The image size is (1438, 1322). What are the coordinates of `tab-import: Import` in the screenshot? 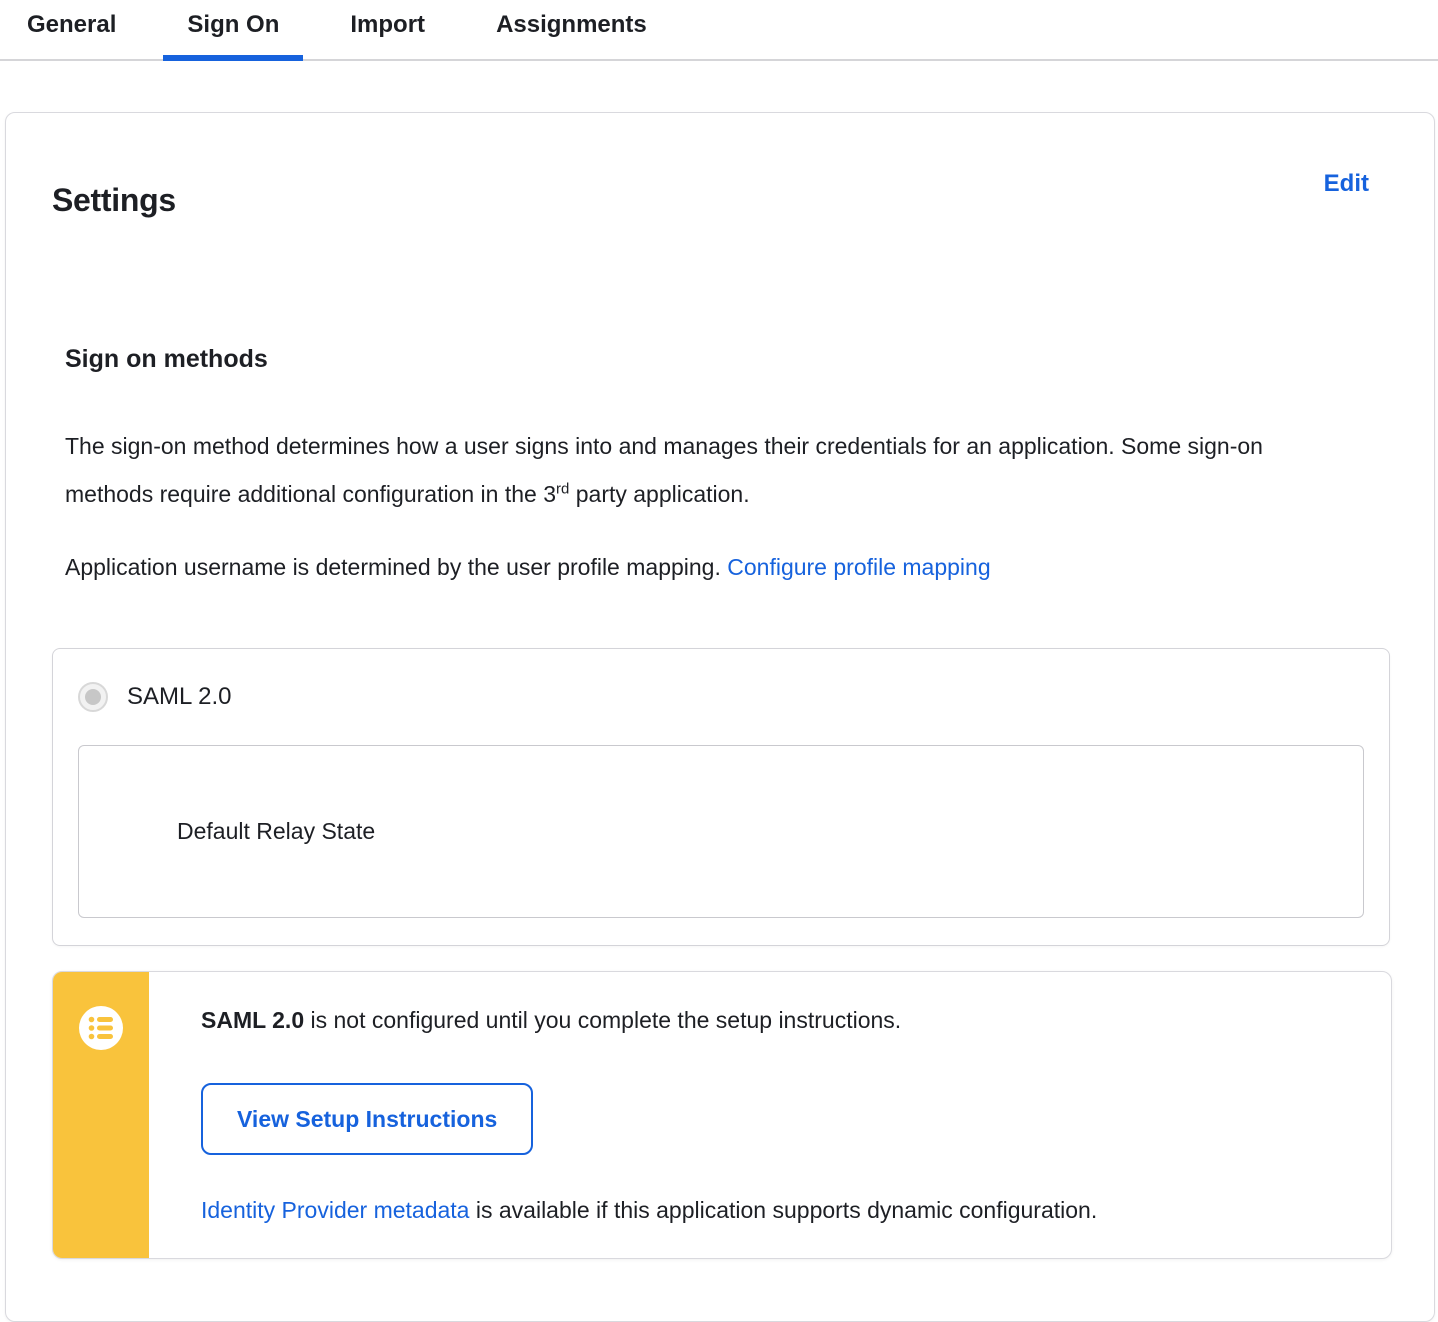 It's located at (387, 34).